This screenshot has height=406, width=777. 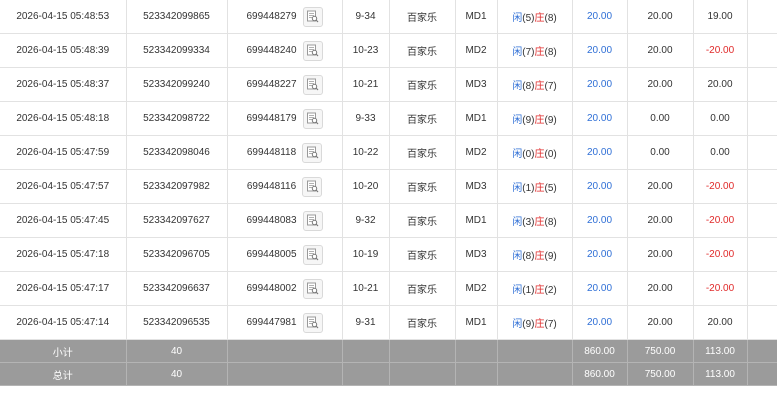 I want to click on order-id: 523342099334, so click(x=177, y=50).